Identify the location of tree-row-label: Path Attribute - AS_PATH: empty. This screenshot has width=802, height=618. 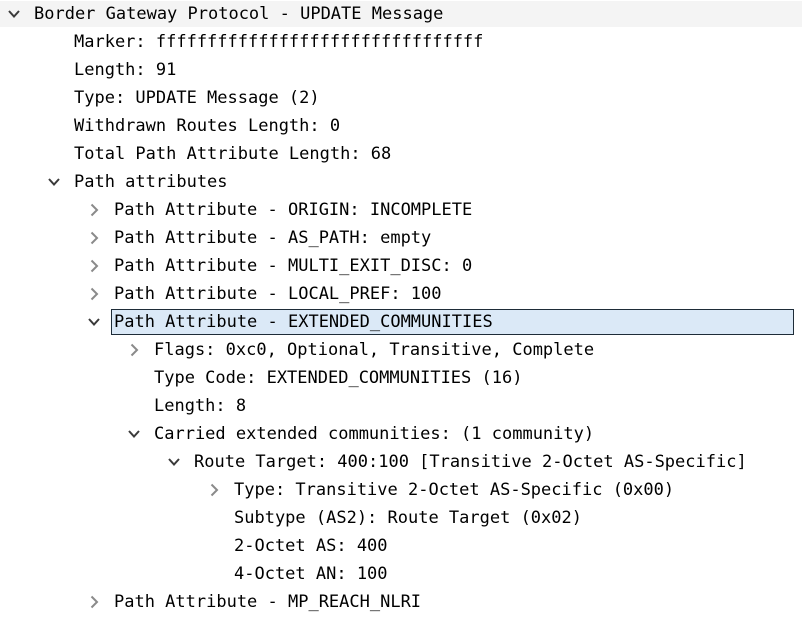
(273, 238).